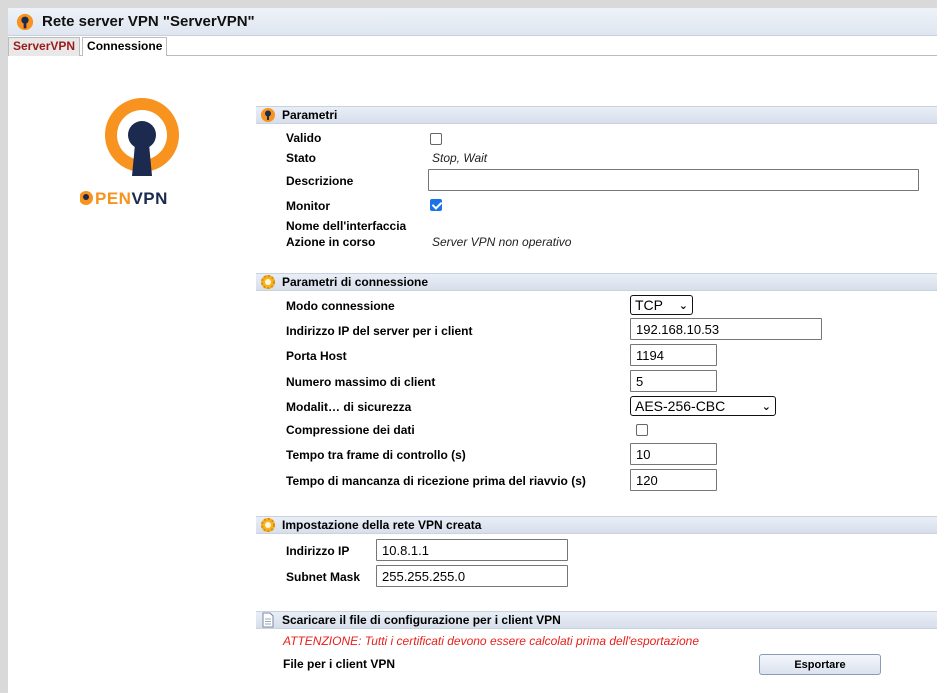 The image size is (937, 693). Describe the element at coordinates (379, 331) in the screenshot. I see `ip-server-label: Indirizzo IP del server per i client` at that location.